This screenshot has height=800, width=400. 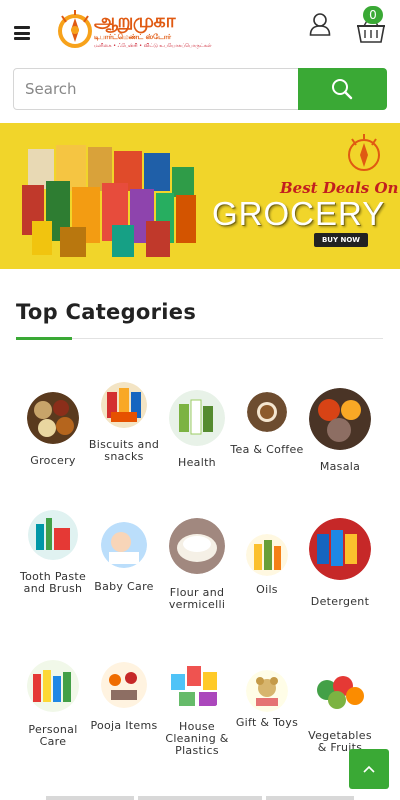 What do you see at coordinates (124, 586) in the screenshot?
I see `category-label: Baby Care` at bounding box center [124, 586].